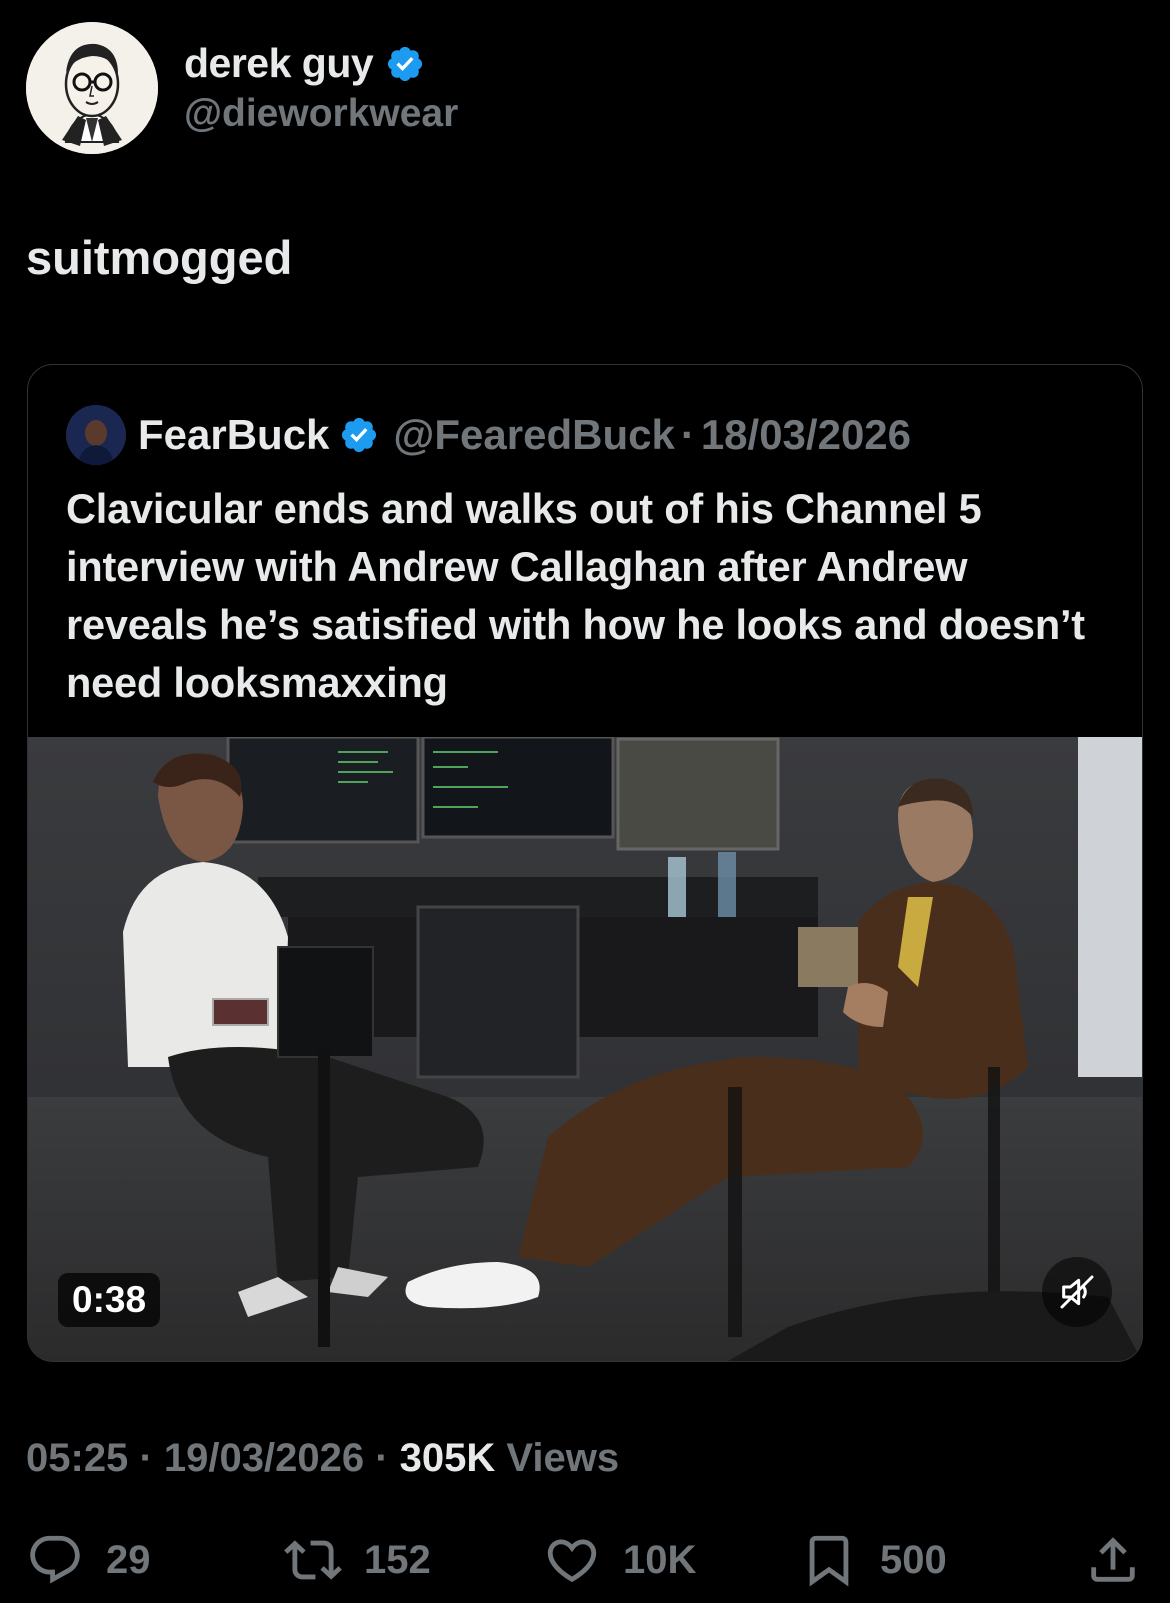 This screenshot has width=1170, height=1603. Describe the element at coordinates (313, 1560) in the screenshot. I see `repost-icon` at that location.